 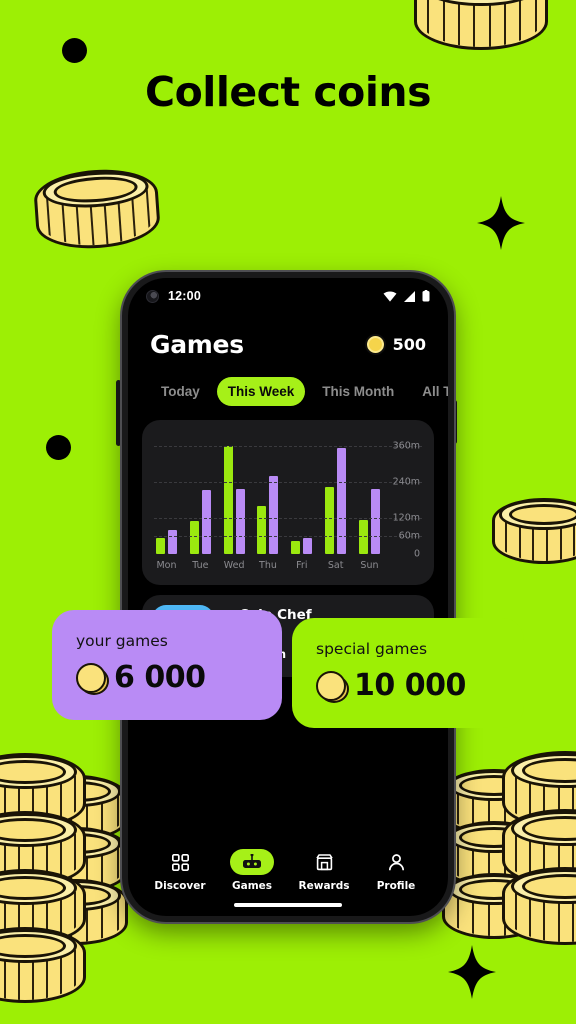 What do you see at coordinates (369, 565) in the screenshot?
I see `chart-x-tick-label: Sun` at bounding box center [369, 565].